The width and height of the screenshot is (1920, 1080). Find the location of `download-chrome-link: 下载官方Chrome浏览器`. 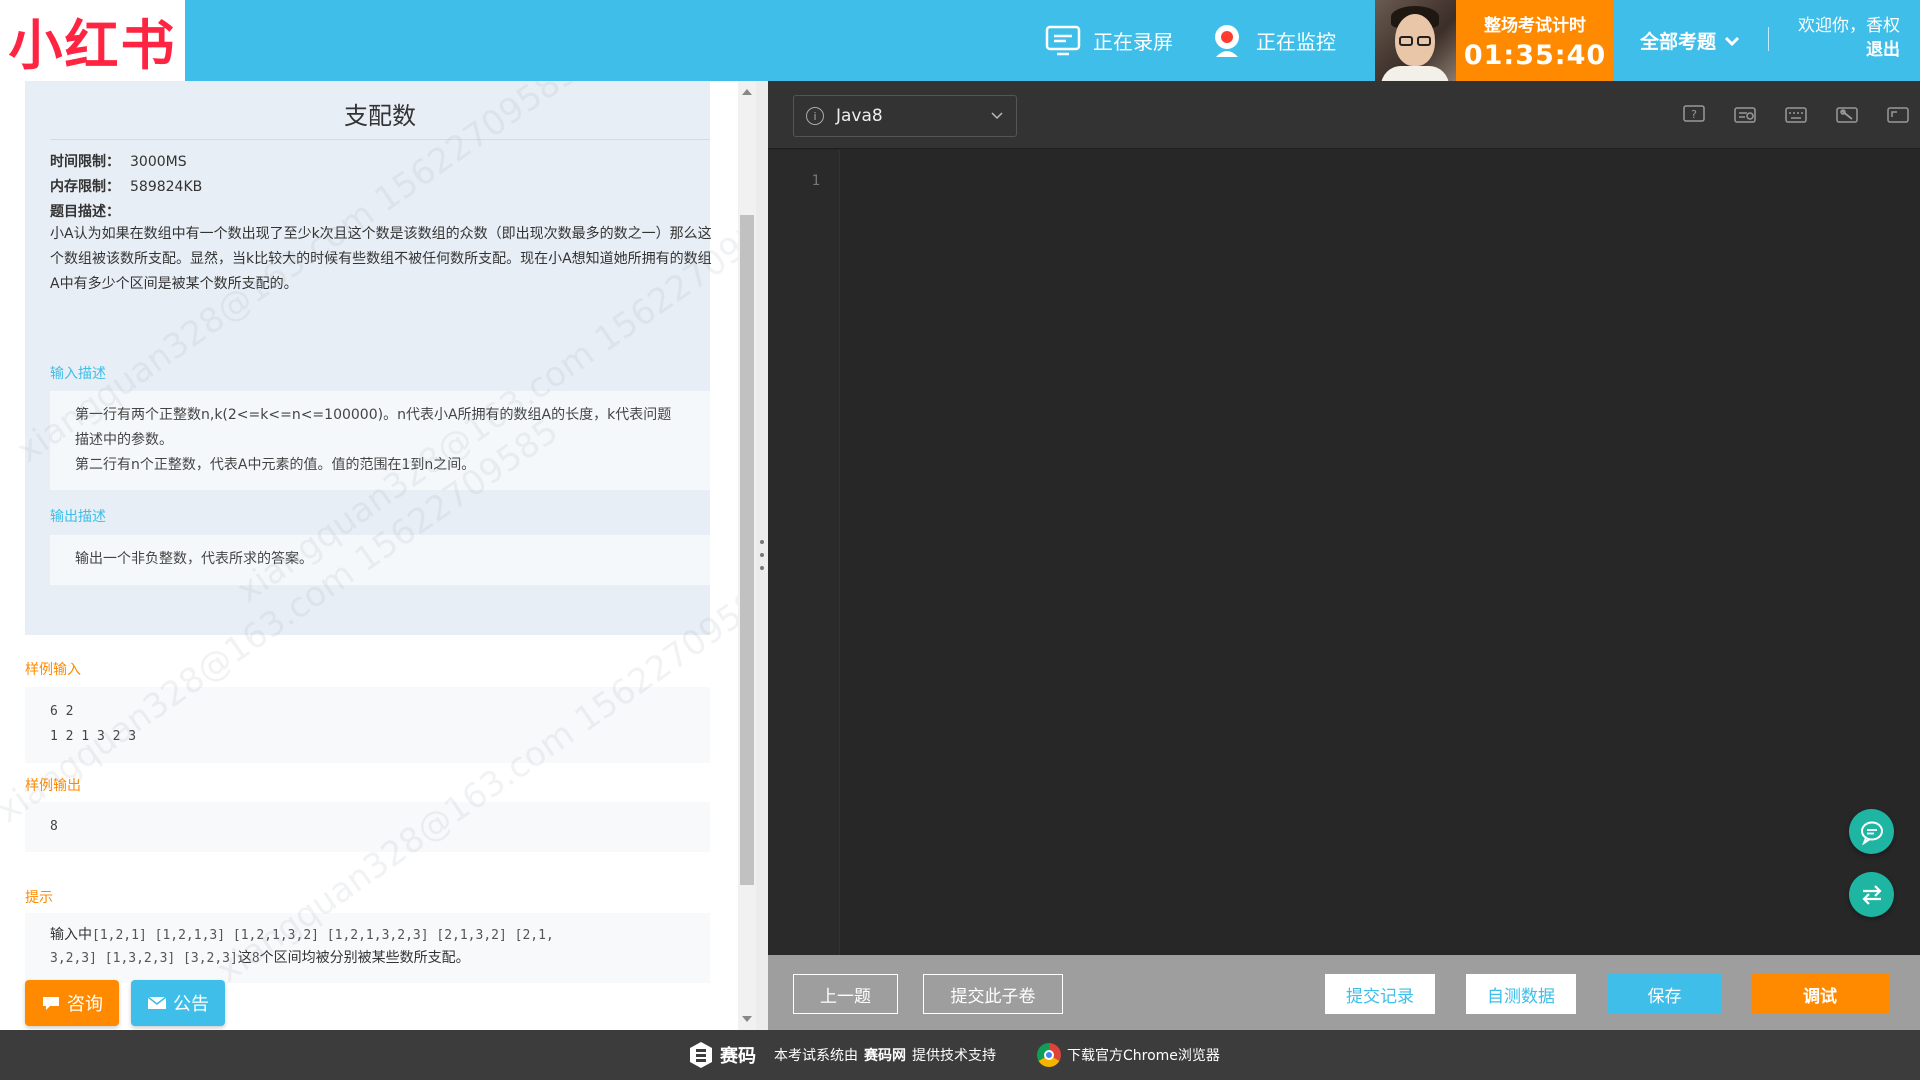

download-chrome-link: 下载官方Chrome浏览器 is located at coordinates (1128, 1055).